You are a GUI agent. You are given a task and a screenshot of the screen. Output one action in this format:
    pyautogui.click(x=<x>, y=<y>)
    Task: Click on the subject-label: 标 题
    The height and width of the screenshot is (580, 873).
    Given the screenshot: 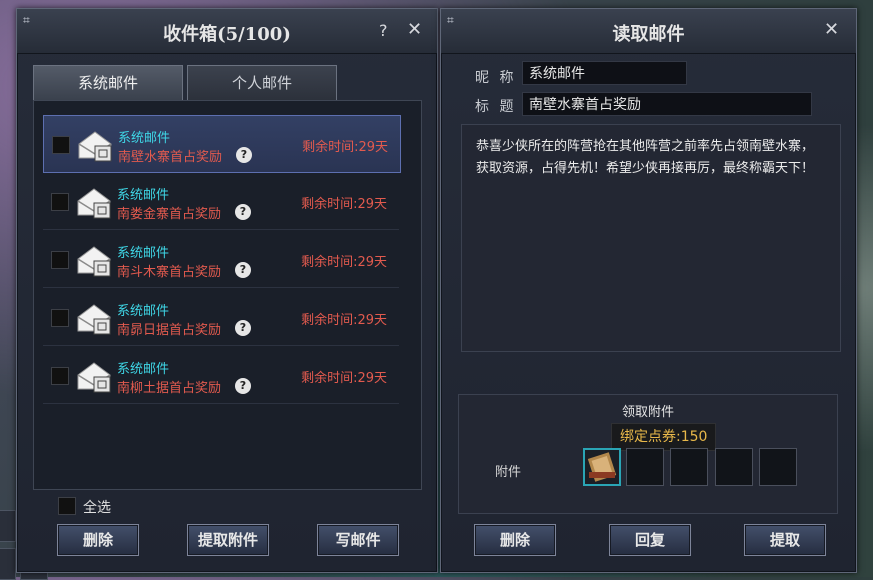 What is the action you would take?
    pyautogui.click(x=496, y=107)
    